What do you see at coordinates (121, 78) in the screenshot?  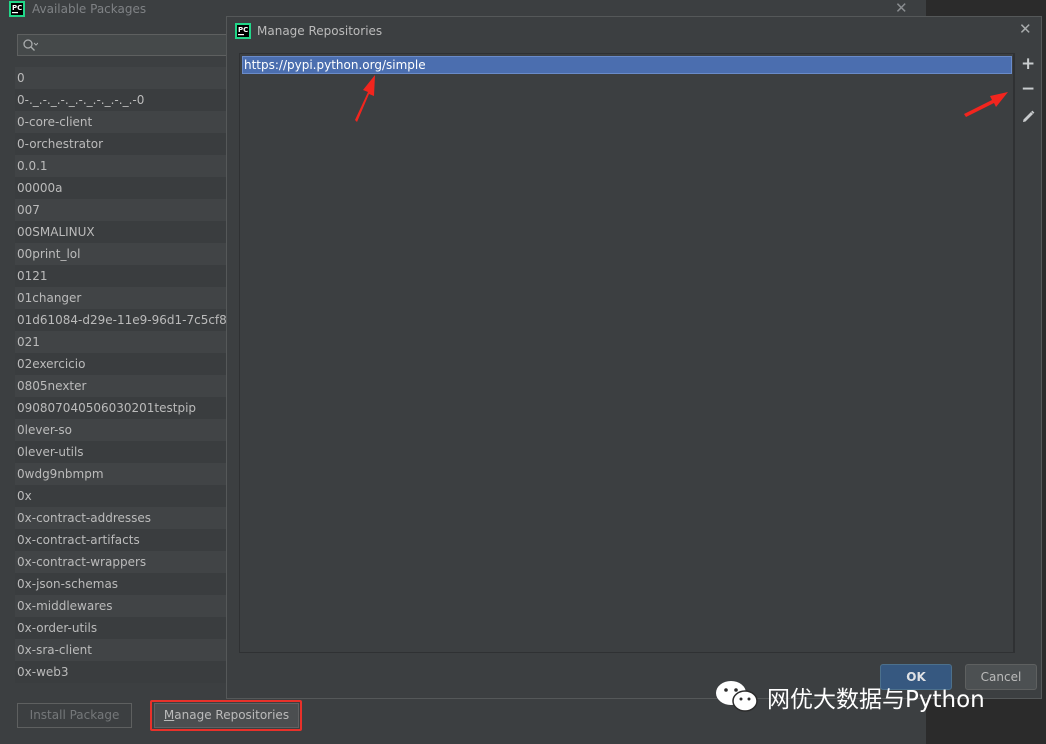 I see `package-item: 0` at bounding box center [121, 78].